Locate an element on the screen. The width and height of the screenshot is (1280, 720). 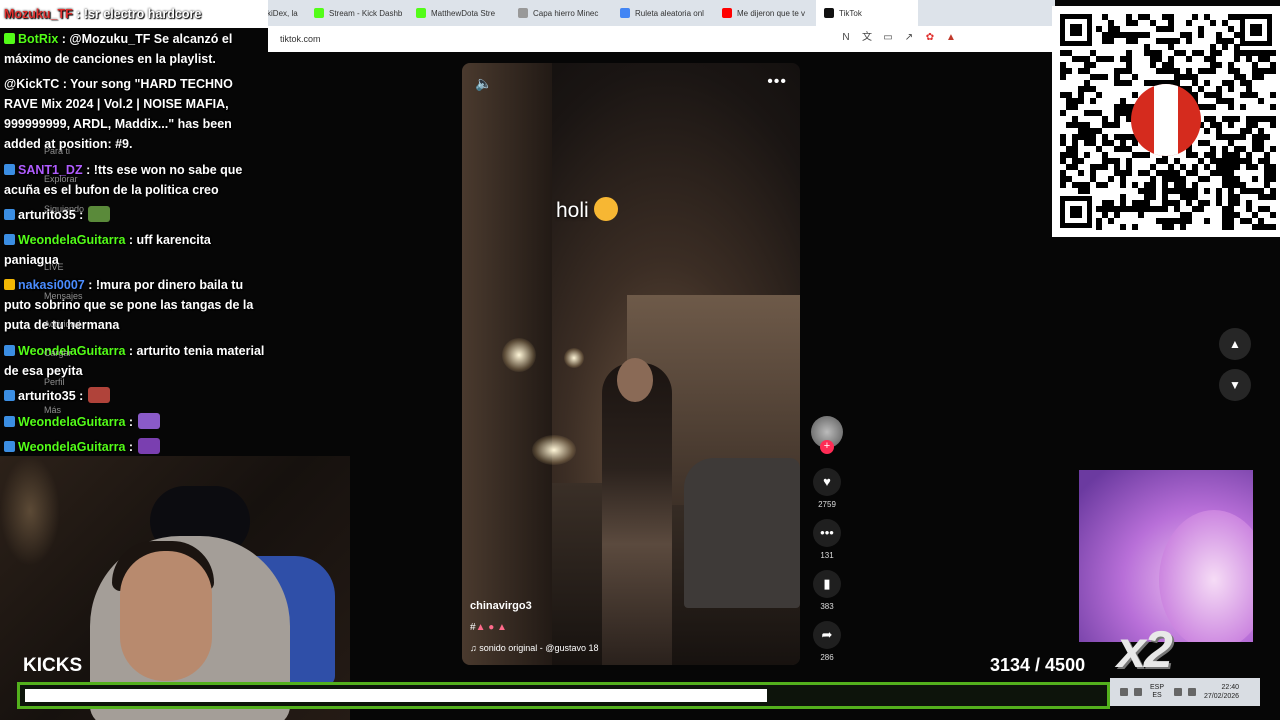
browser-tab: Stream - Kick Dashb is located at coordinates (357, 13).